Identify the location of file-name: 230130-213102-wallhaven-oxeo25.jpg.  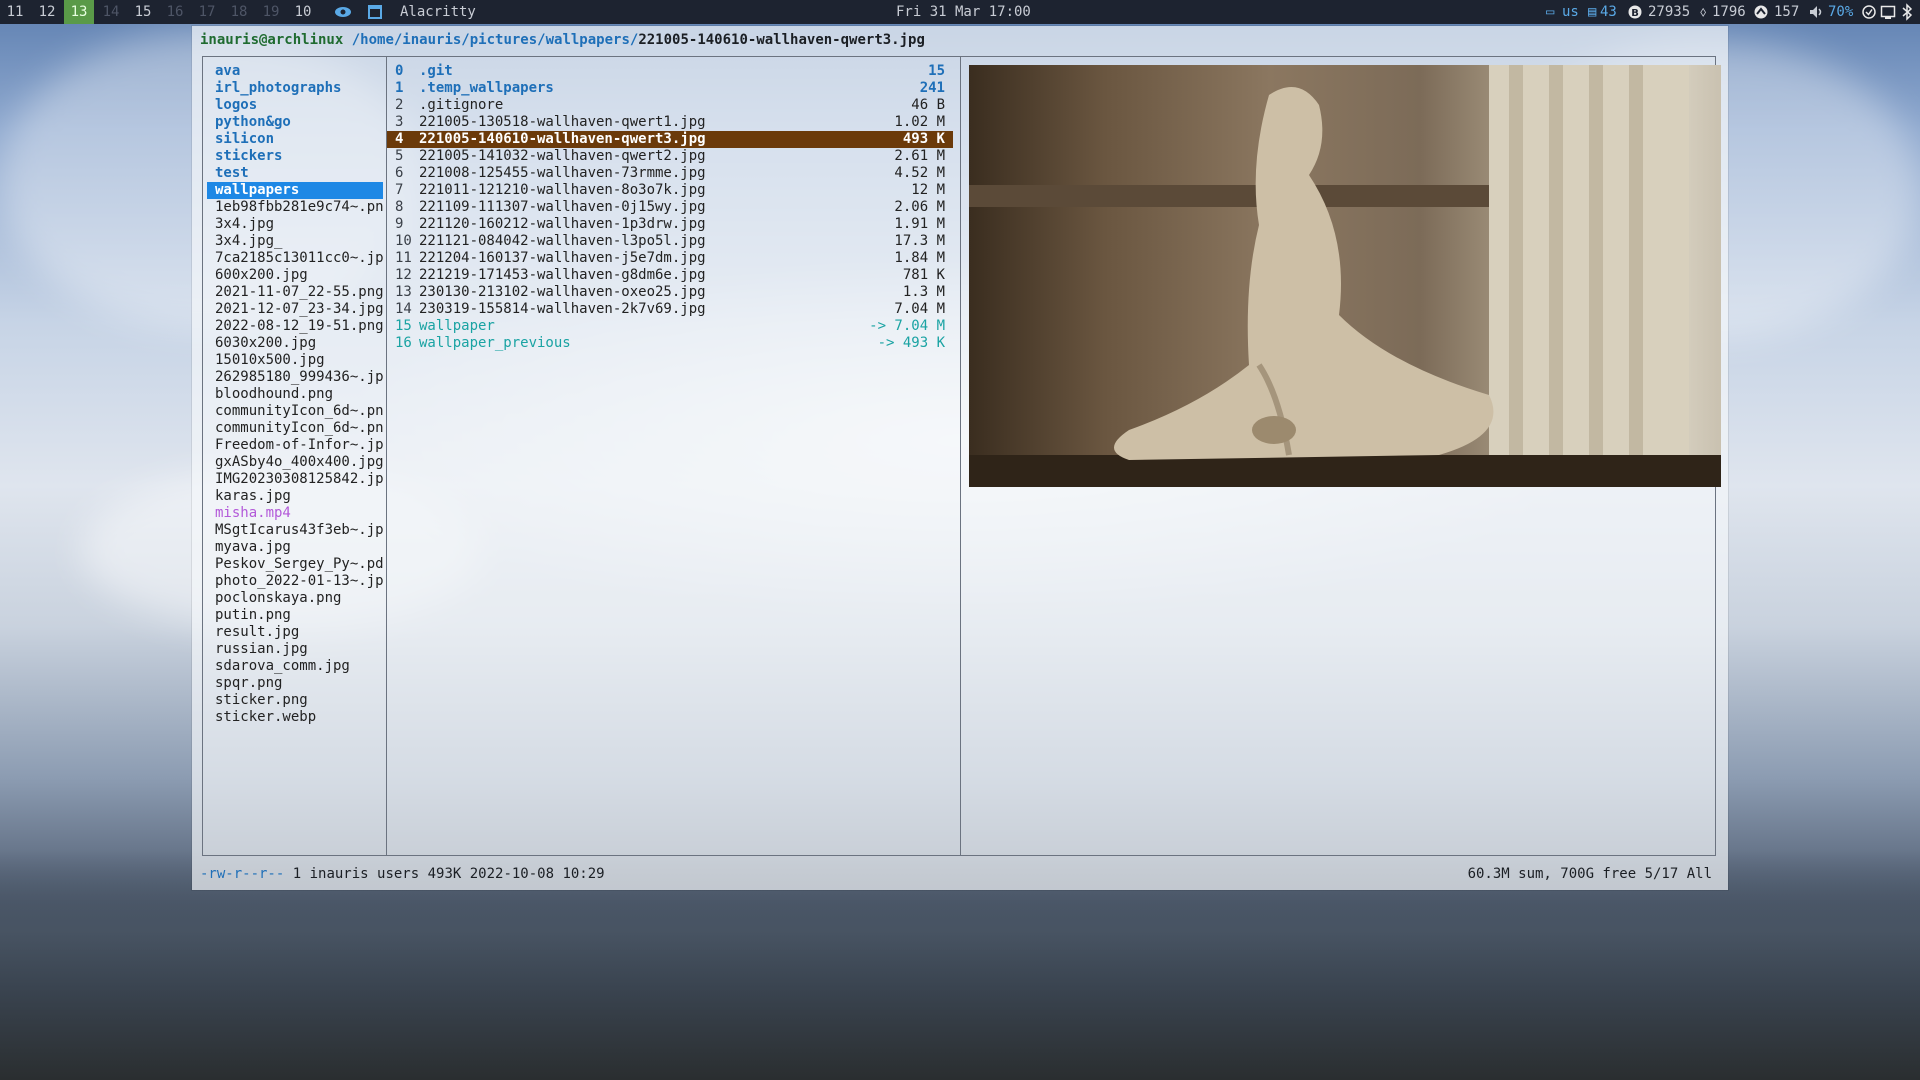
(562, 292).